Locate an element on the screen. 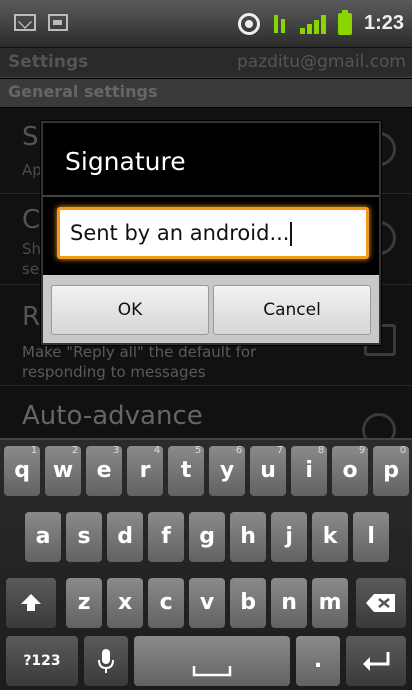  data-icon is located at coordinates (280, 24).